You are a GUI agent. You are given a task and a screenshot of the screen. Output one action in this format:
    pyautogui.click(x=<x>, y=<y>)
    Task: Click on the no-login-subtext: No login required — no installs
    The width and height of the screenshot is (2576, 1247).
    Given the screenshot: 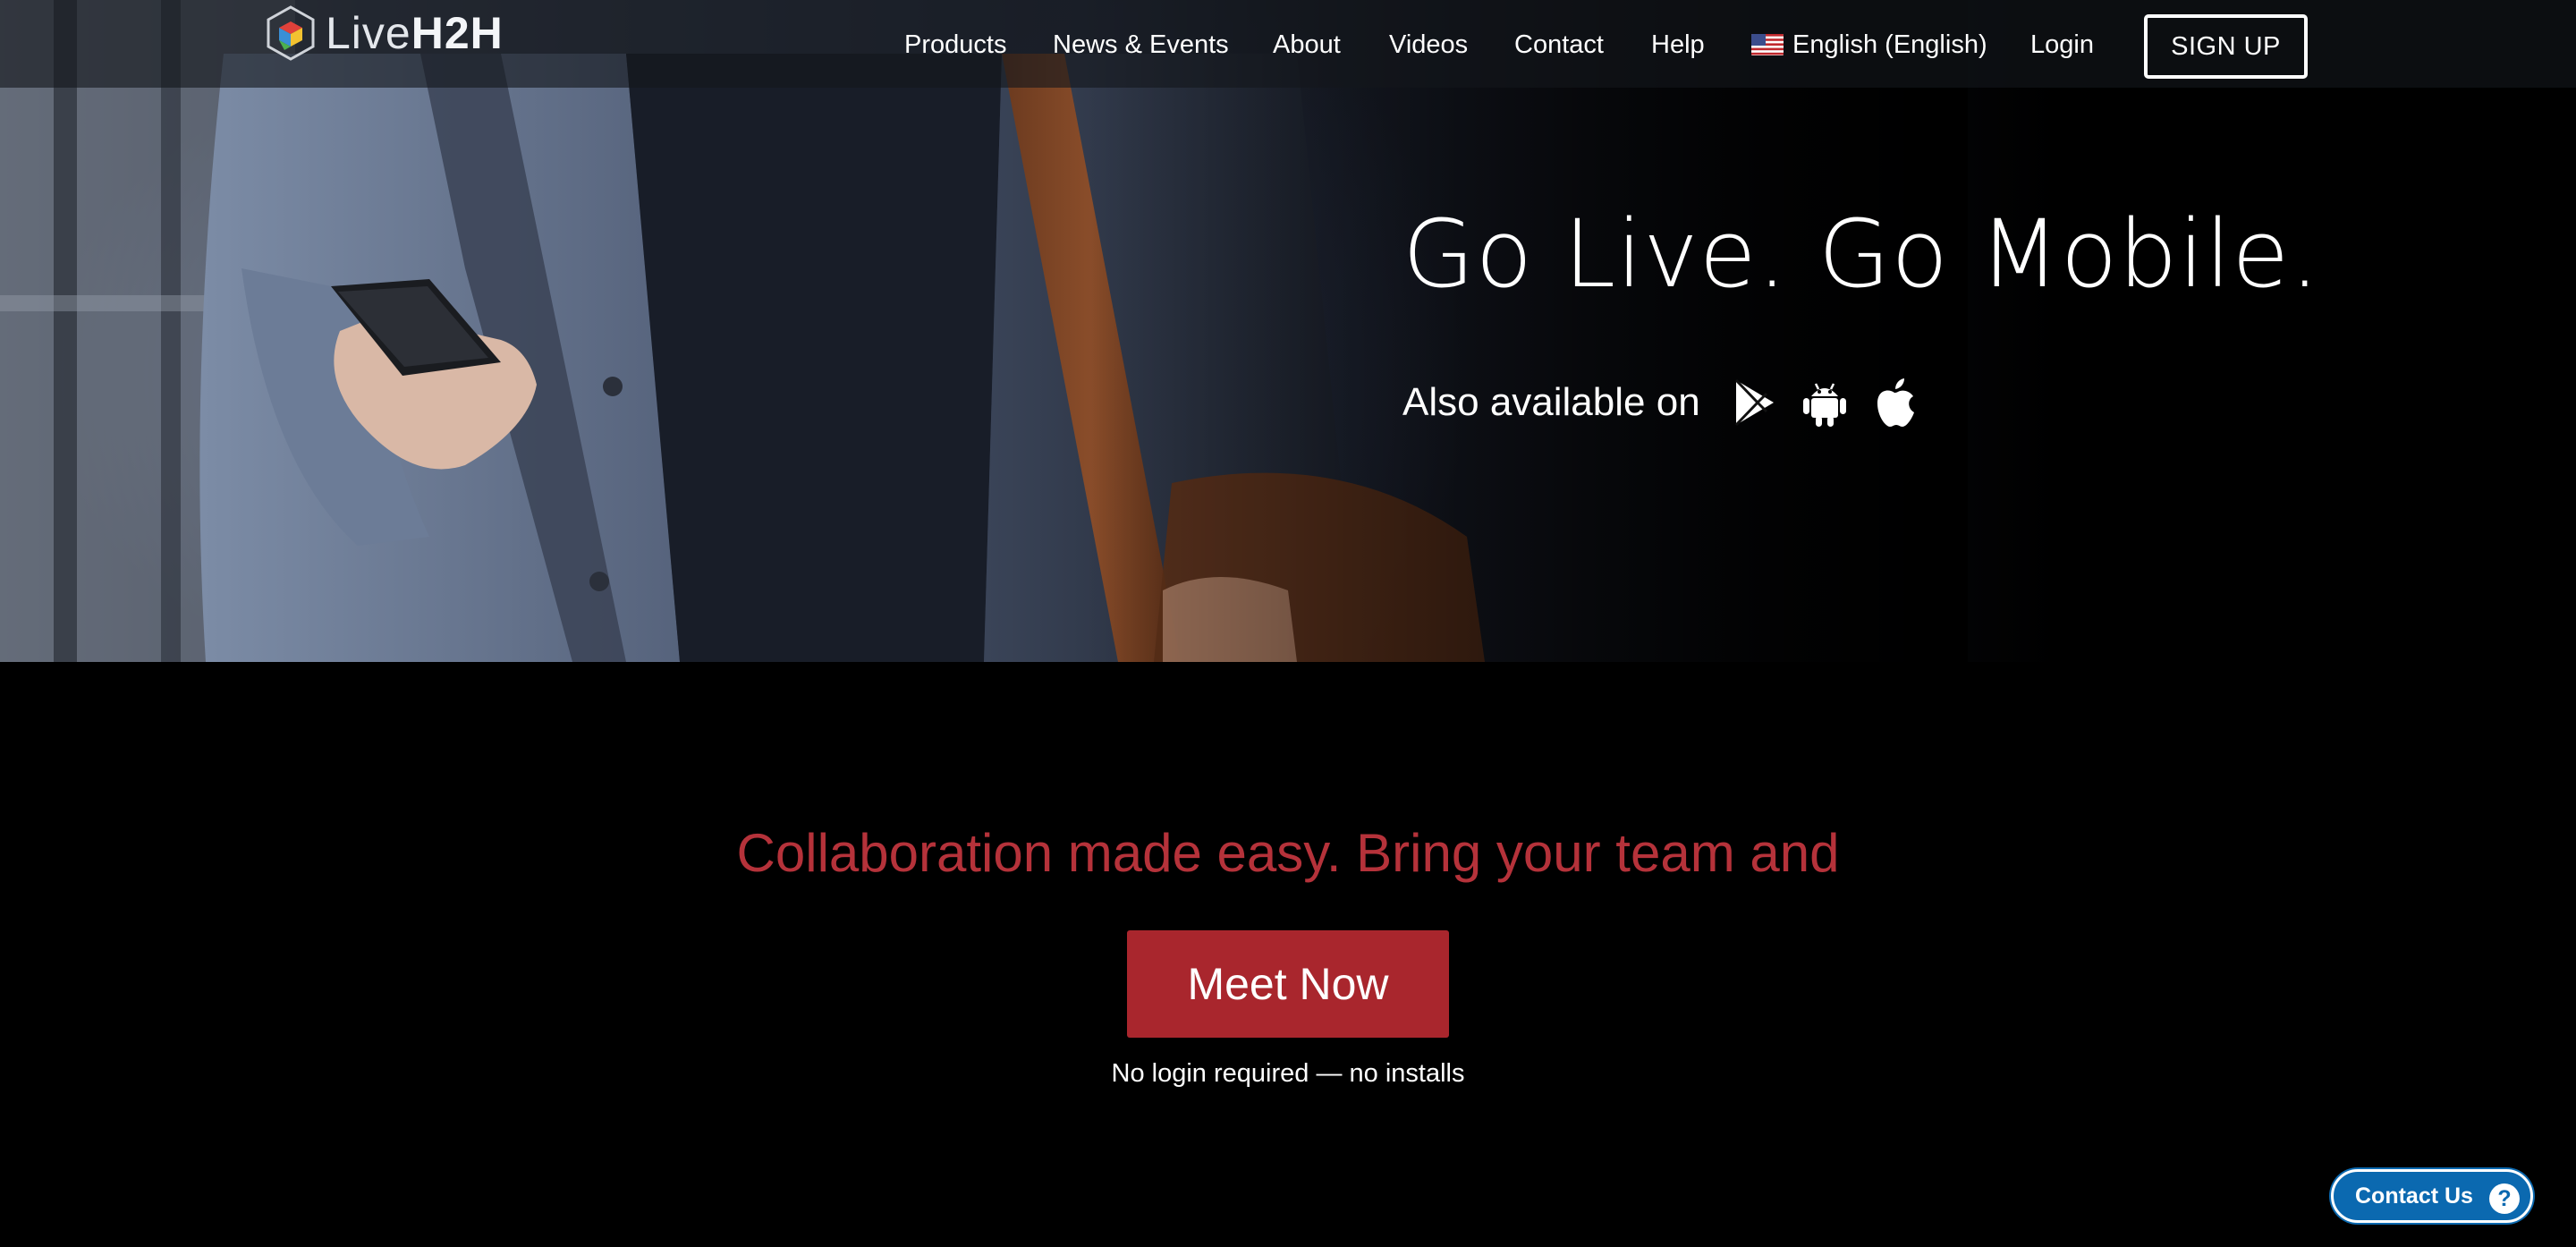 What is the action you would take?
    pyautogui.click(x=1288, y=1073)
    